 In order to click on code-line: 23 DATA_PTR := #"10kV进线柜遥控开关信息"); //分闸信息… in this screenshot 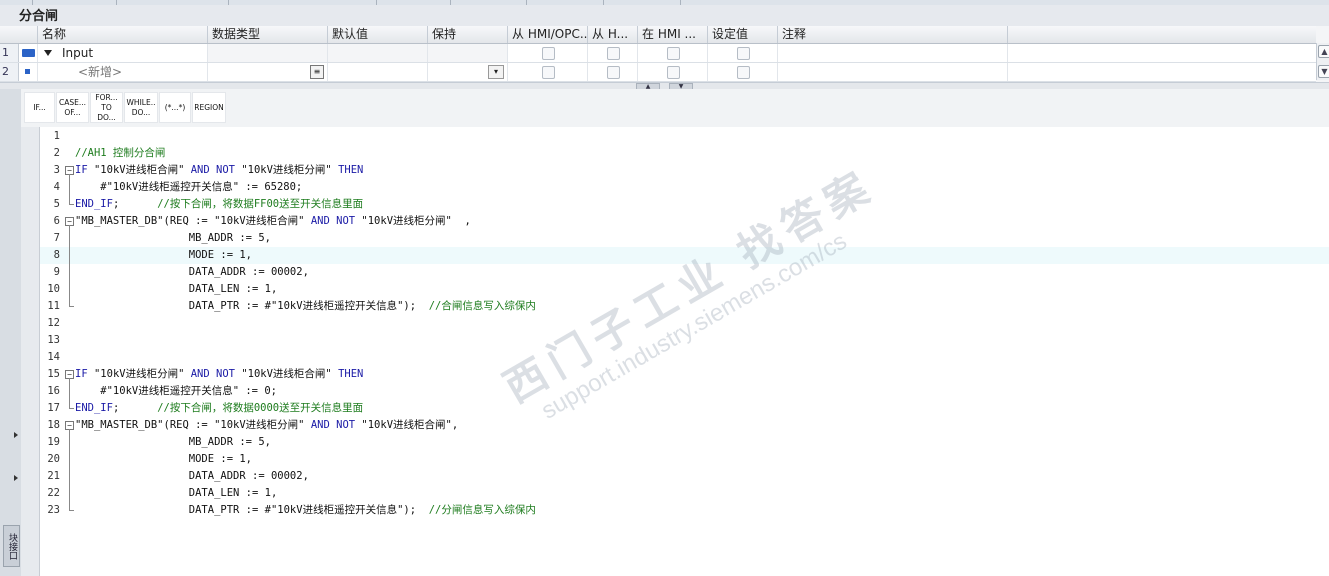, I will do `click(684, 510)`.